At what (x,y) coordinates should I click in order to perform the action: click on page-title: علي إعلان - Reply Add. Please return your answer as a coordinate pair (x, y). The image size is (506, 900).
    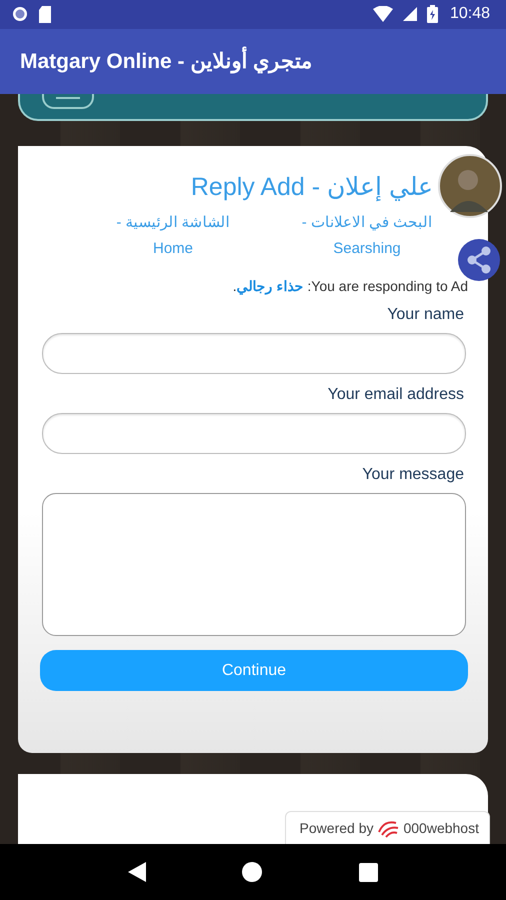
    Looking at the image, I should click on (312, 188).